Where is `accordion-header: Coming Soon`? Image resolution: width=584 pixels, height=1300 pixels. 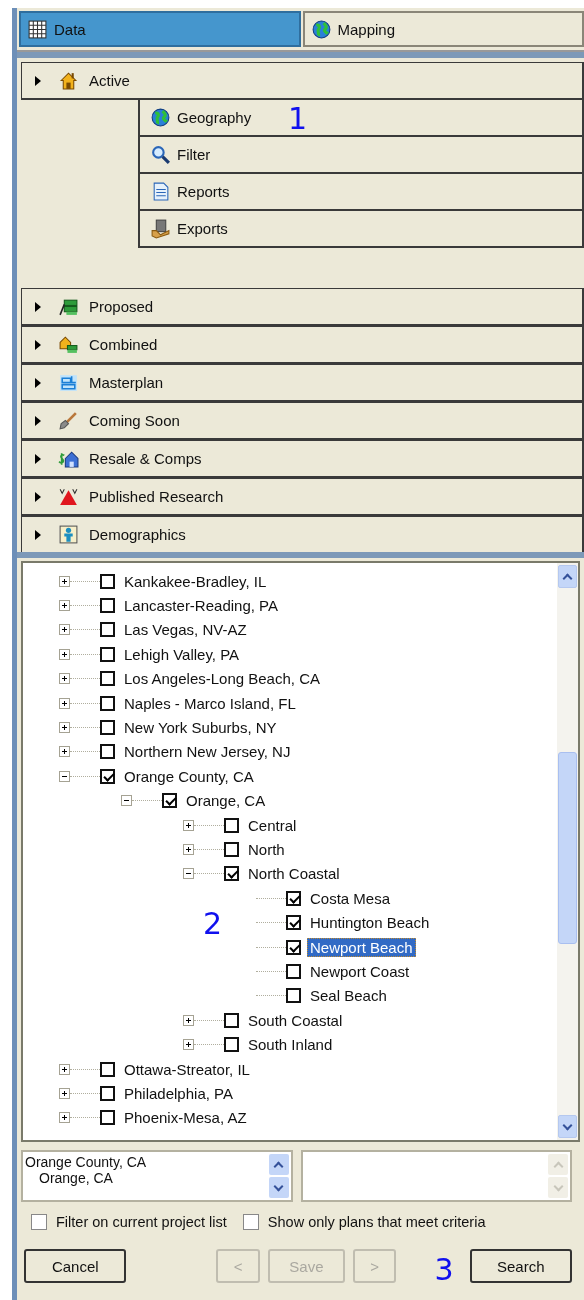 accordion-header: Coming Soon is located at coordinates (302, 421).